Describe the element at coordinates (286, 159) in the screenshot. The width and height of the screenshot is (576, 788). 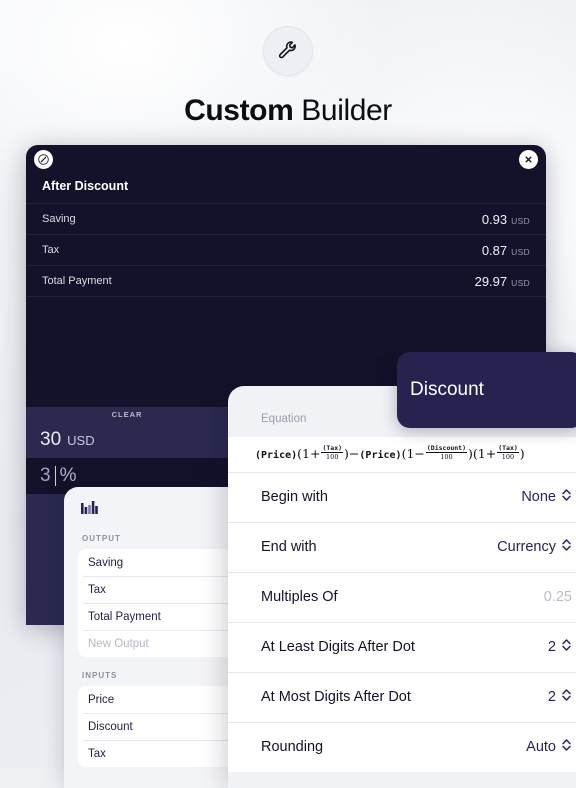
I see `results-panel-topbar` at that location.